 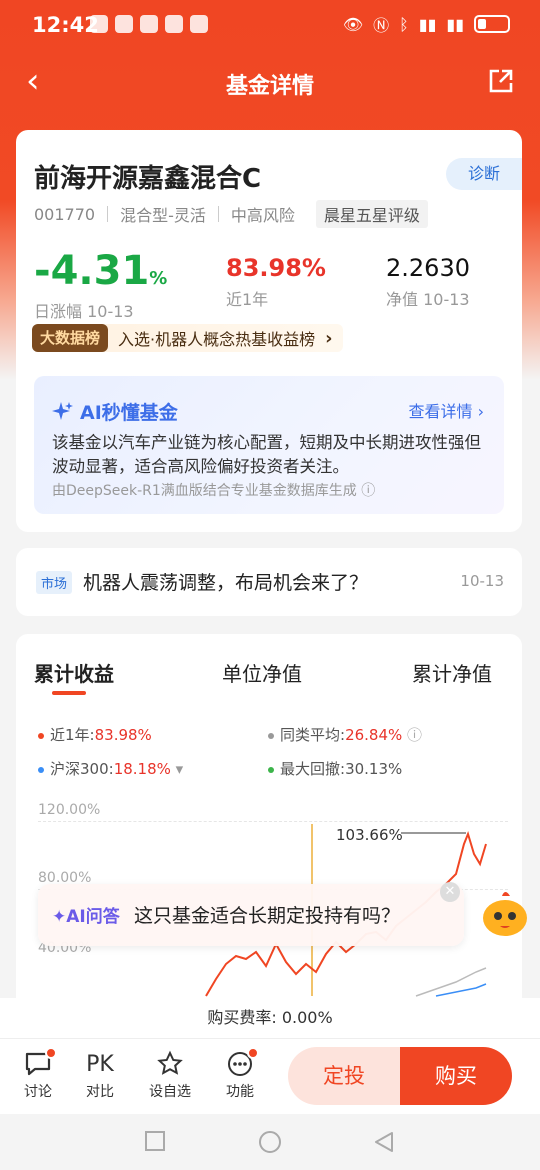 What do you see at coordinates (179, 769) in the screenshot?
I see `caret-down-icon: ▾` at bounding box center [179, 769].